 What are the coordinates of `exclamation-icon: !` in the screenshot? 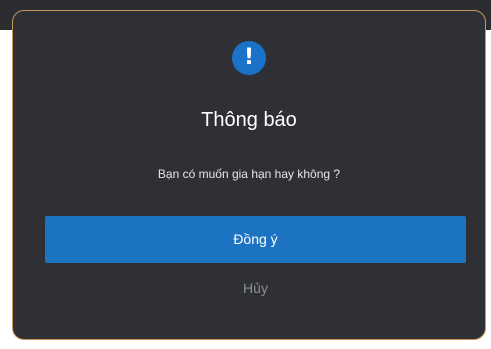 It's located at (249, 58).